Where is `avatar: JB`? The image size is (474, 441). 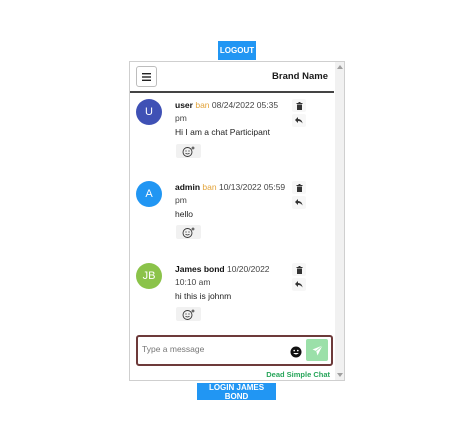
avatar: JB is located at coordinates (149, 276).